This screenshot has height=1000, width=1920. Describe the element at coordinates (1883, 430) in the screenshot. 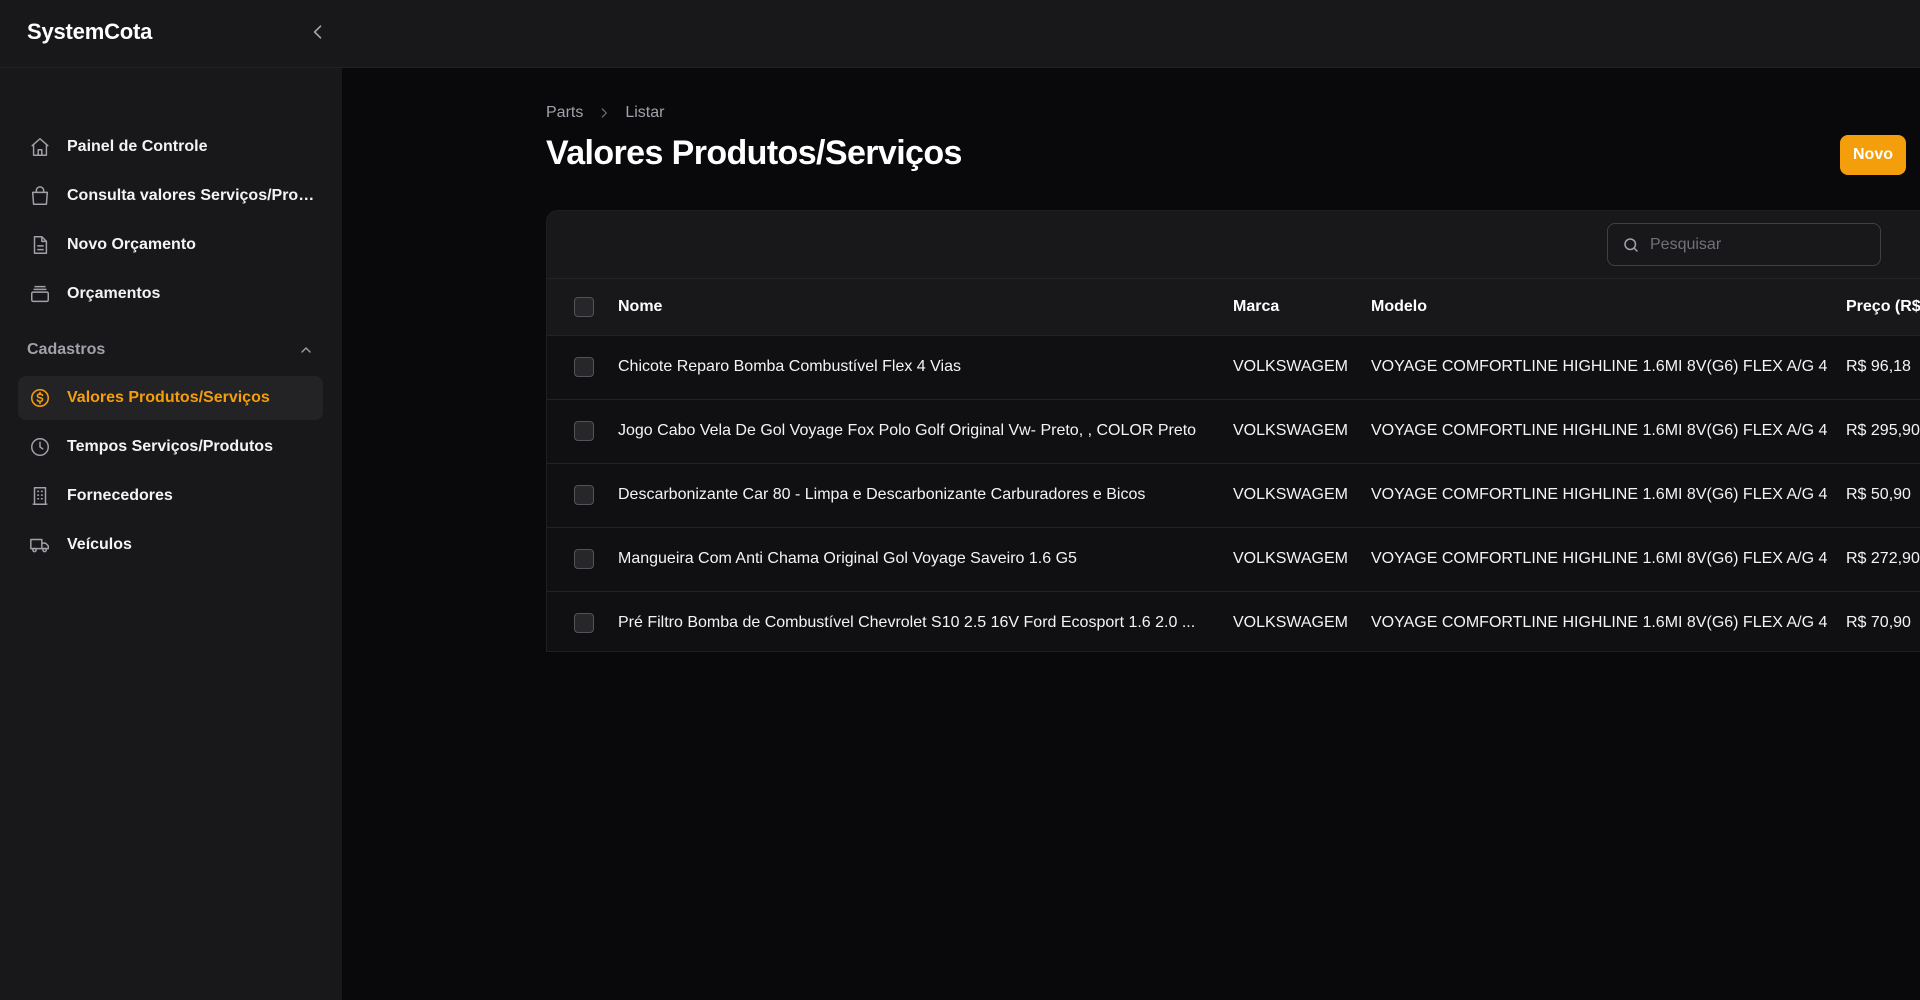

I see `cell-preco: R$ 295,90` at that location.